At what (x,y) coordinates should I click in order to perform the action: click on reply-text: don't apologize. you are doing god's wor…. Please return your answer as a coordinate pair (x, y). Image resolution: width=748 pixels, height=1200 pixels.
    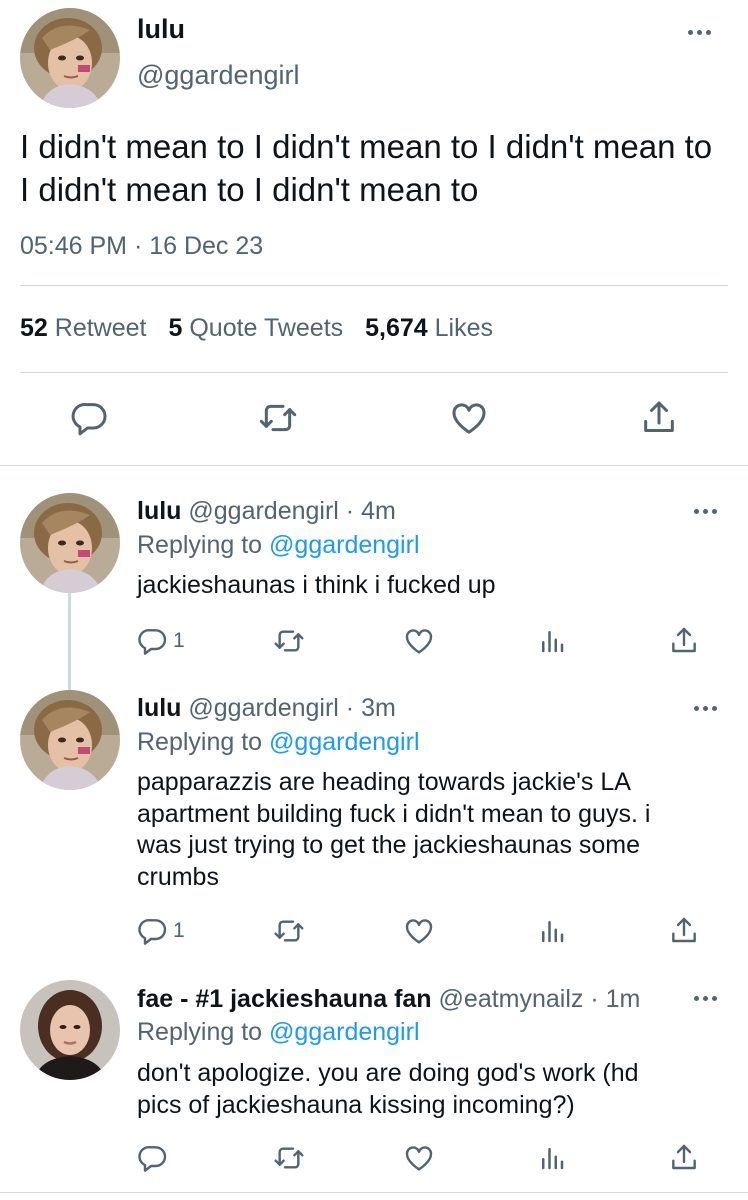
    Looking at the image, I should click on (388, 1089).